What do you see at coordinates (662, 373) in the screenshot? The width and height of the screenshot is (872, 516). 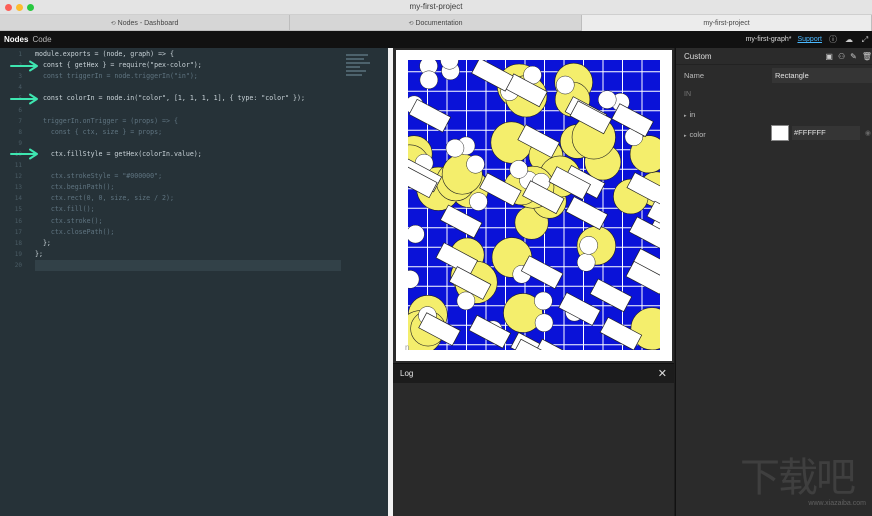 I see `close-icon: ✕` at bounding box center [662, 373].